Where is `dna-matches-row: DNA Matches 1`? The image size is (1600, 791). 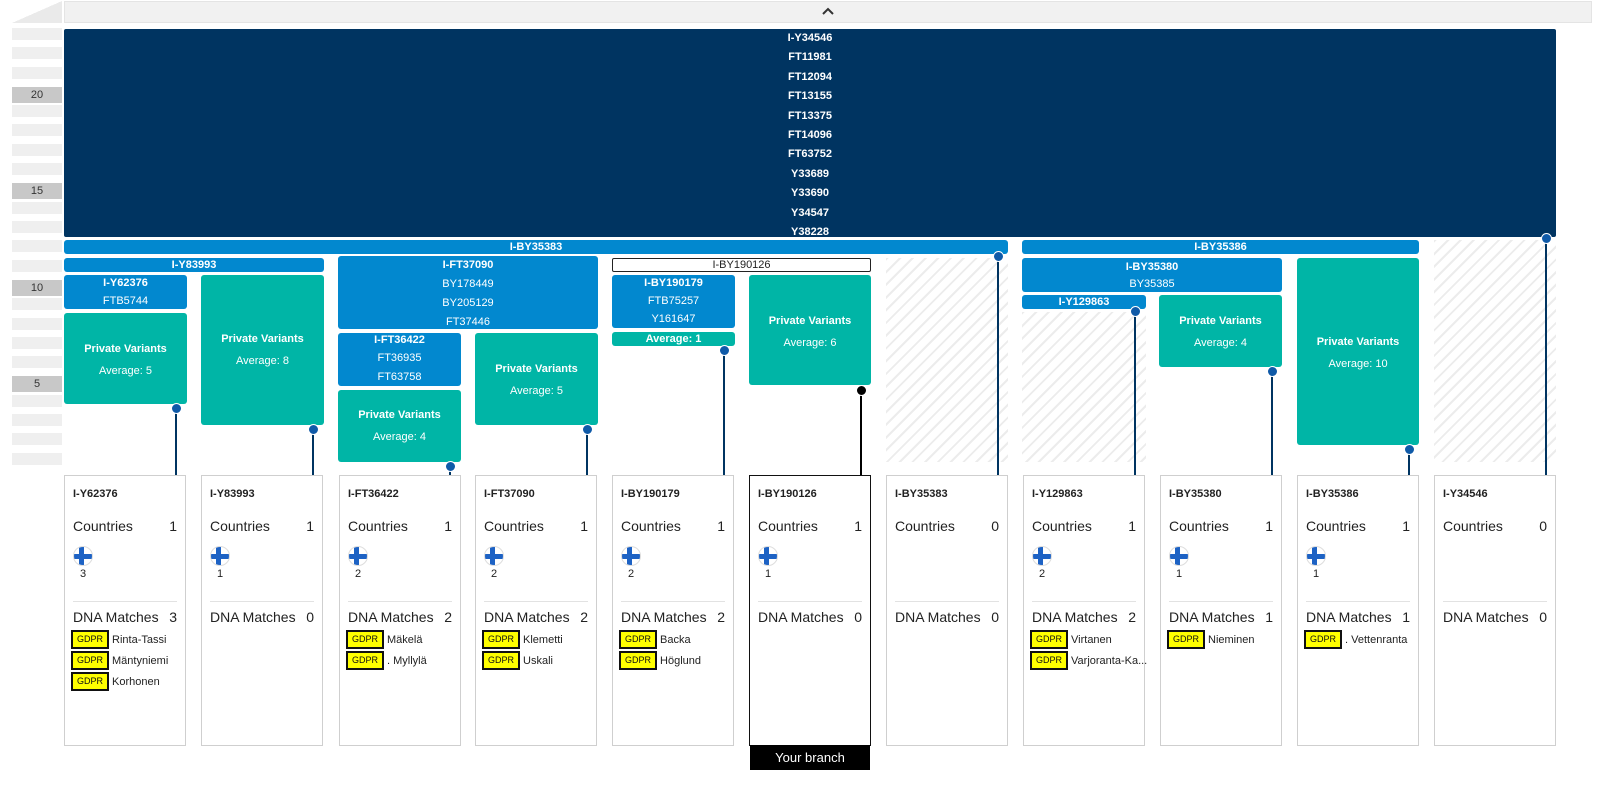
dna-matches-row: DNA Matches 1 is located at coordinates (1358, 617).